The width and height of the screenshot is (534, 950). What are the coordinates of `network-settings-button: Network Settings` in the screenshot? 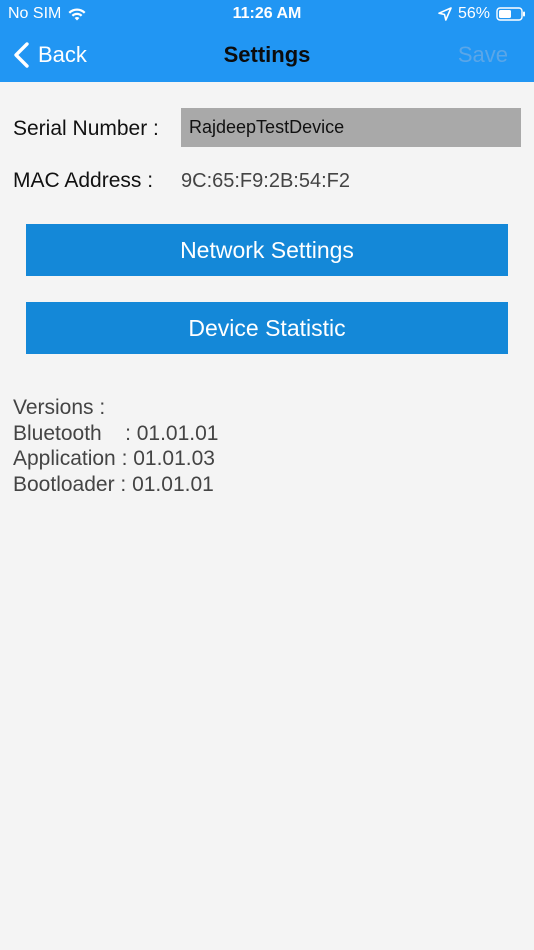 It's located at (267, 250).